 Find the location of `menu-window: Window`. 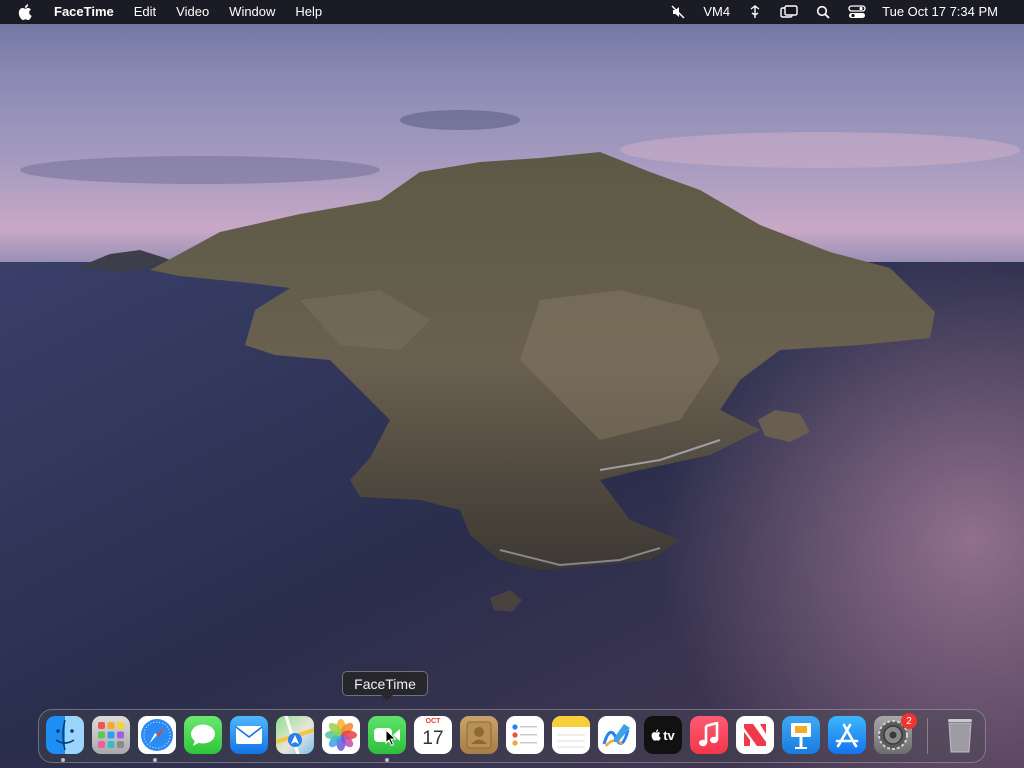

menu-window: Window is located at coordinates (252, 12).